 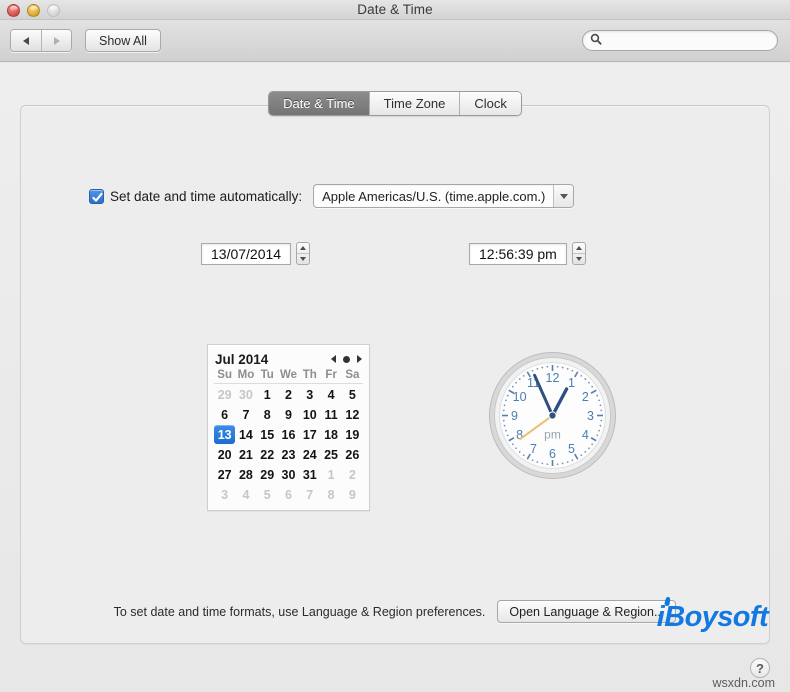 What do you see at coordinates (330, 434) in the screenshot?
I see `calendar-day: 18` at bounding box center [330, 434].